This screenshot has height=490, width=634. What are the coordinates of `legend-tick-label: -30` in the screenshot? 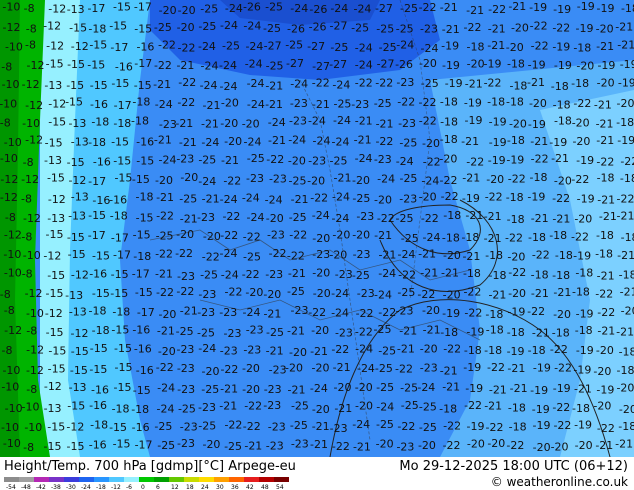 It's located at (71, 487).